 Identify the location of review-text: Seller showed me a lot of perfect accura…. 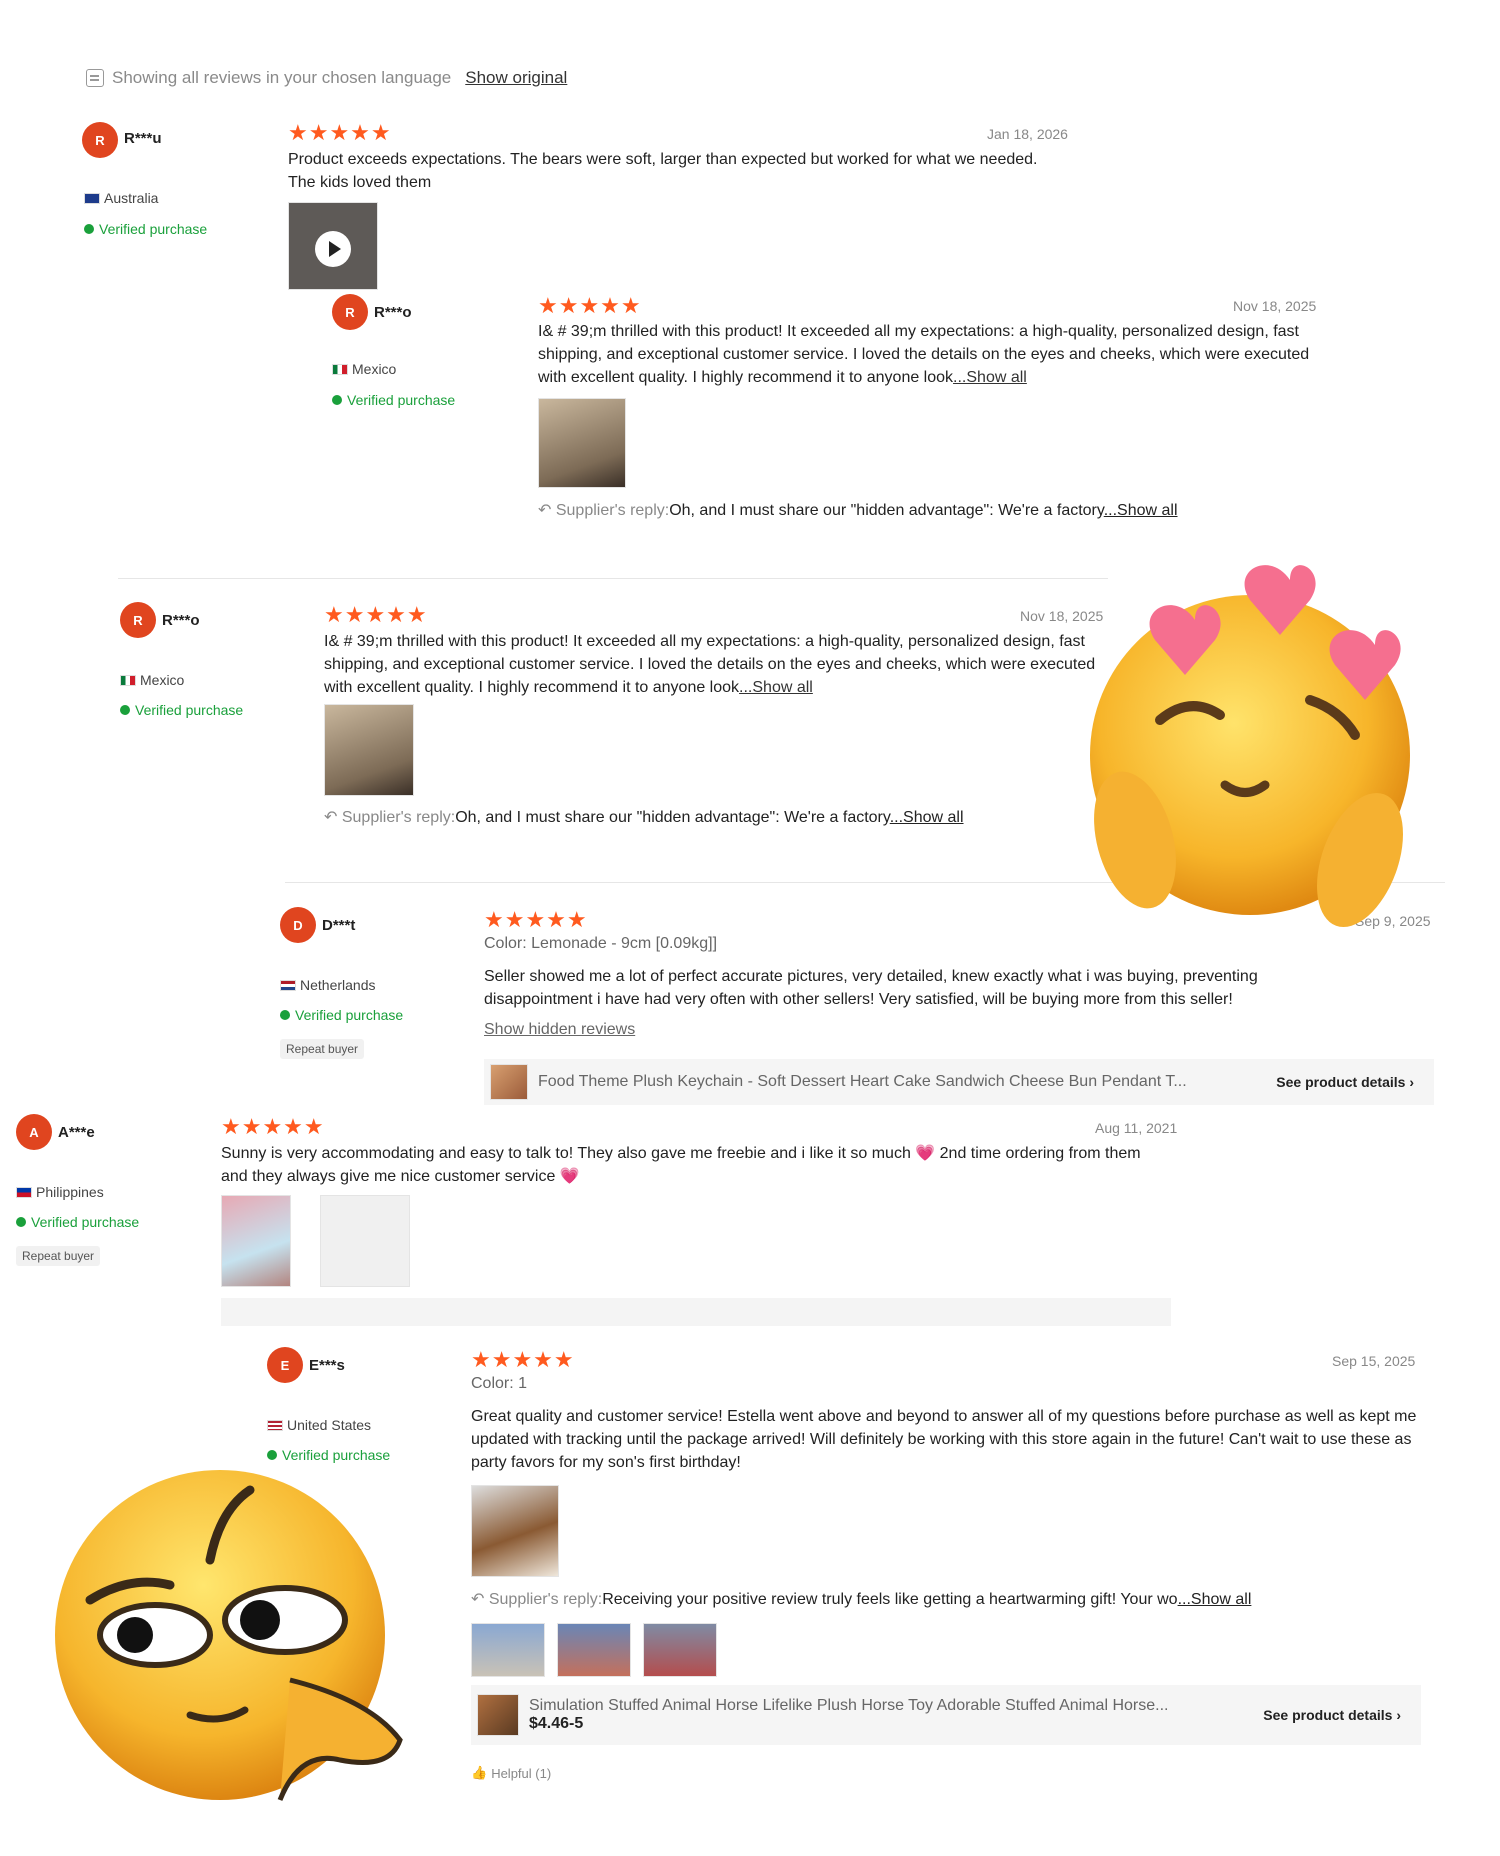
(871, 988).